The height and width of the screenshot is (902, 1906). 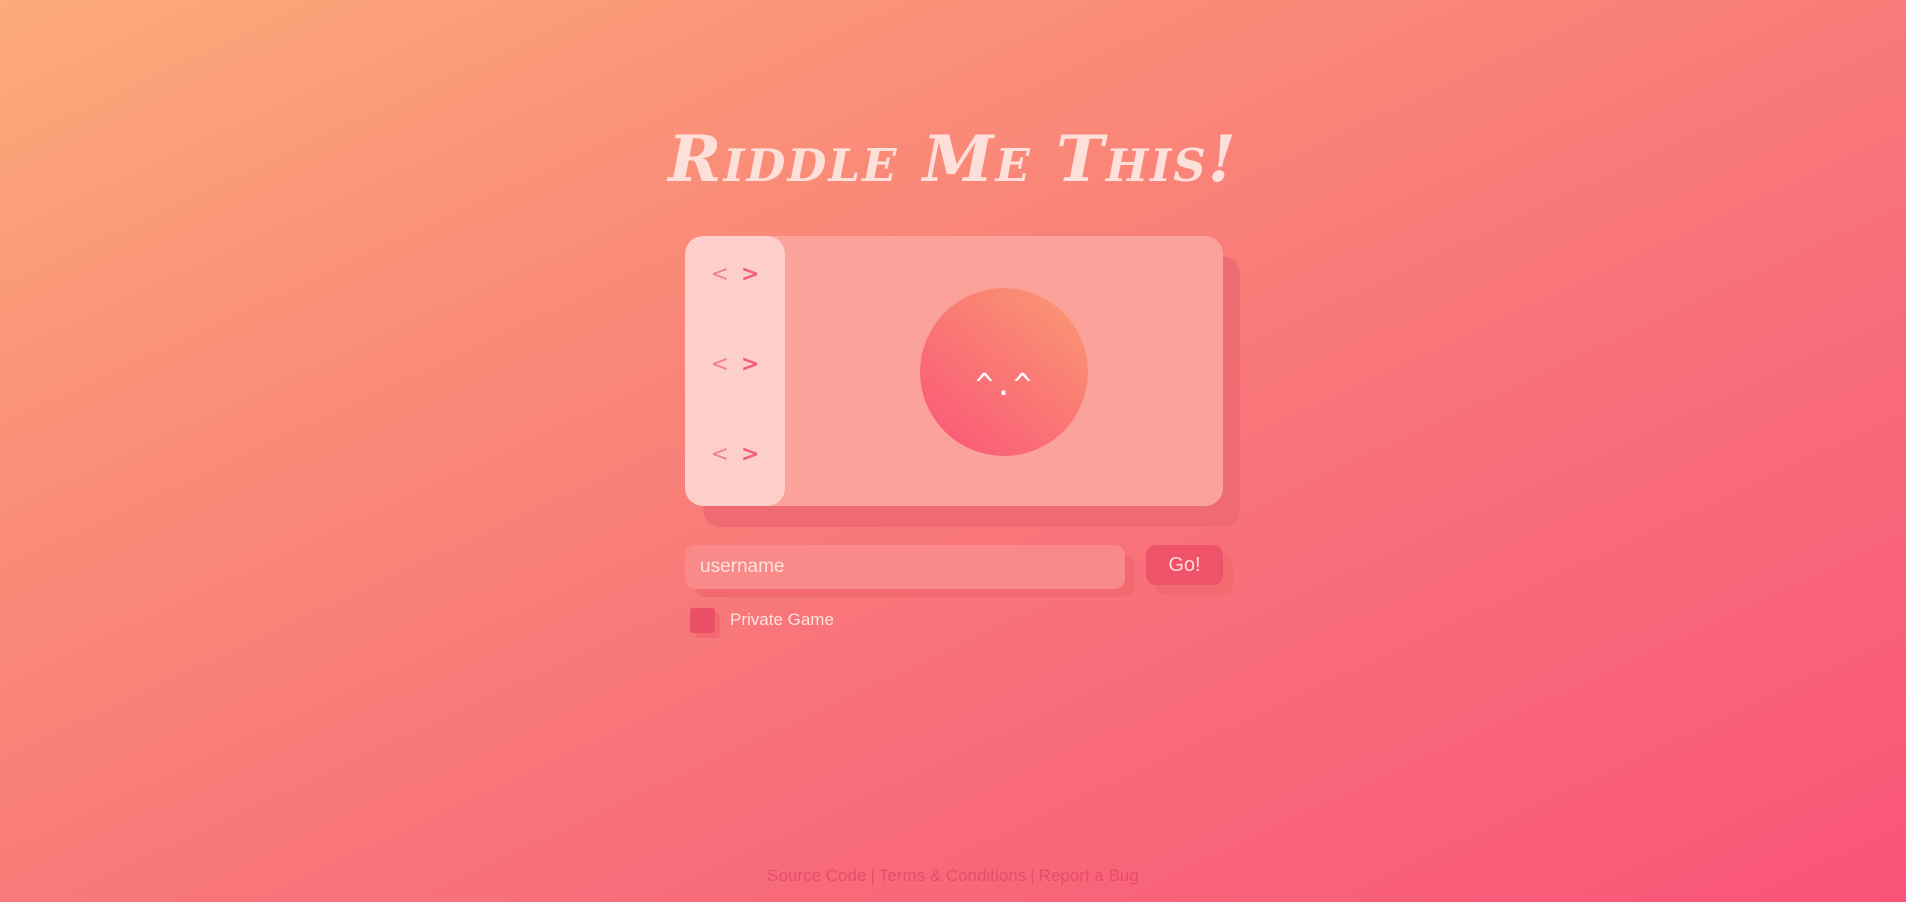 I want to click on avatar-card: < > < > < > ^.^, so click(x=954, y=371).